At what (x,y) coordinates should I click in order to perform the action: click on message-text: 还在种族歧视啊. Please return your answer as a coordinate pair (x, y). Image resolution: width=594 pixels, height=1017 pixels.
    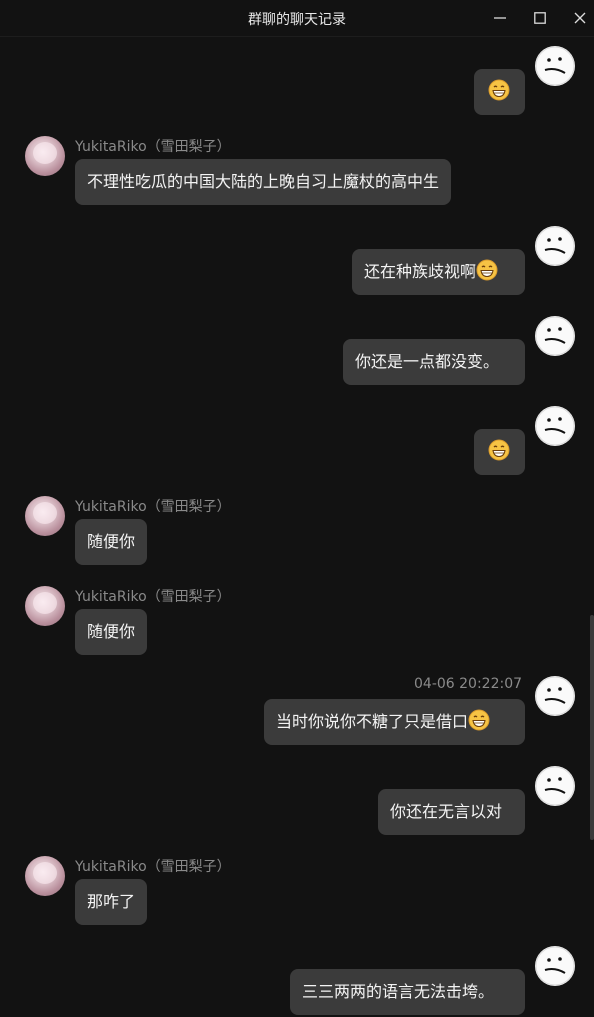
    Looking at the image, I should click on (420, 271).